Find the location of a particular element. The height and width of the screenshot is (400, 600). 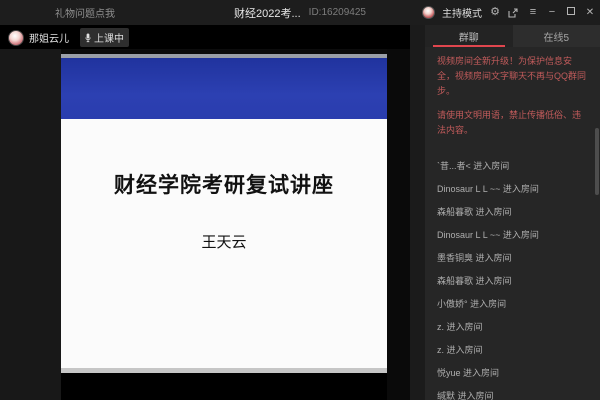

tab-online-members: 在线5 is located at coordinates (556, 36).